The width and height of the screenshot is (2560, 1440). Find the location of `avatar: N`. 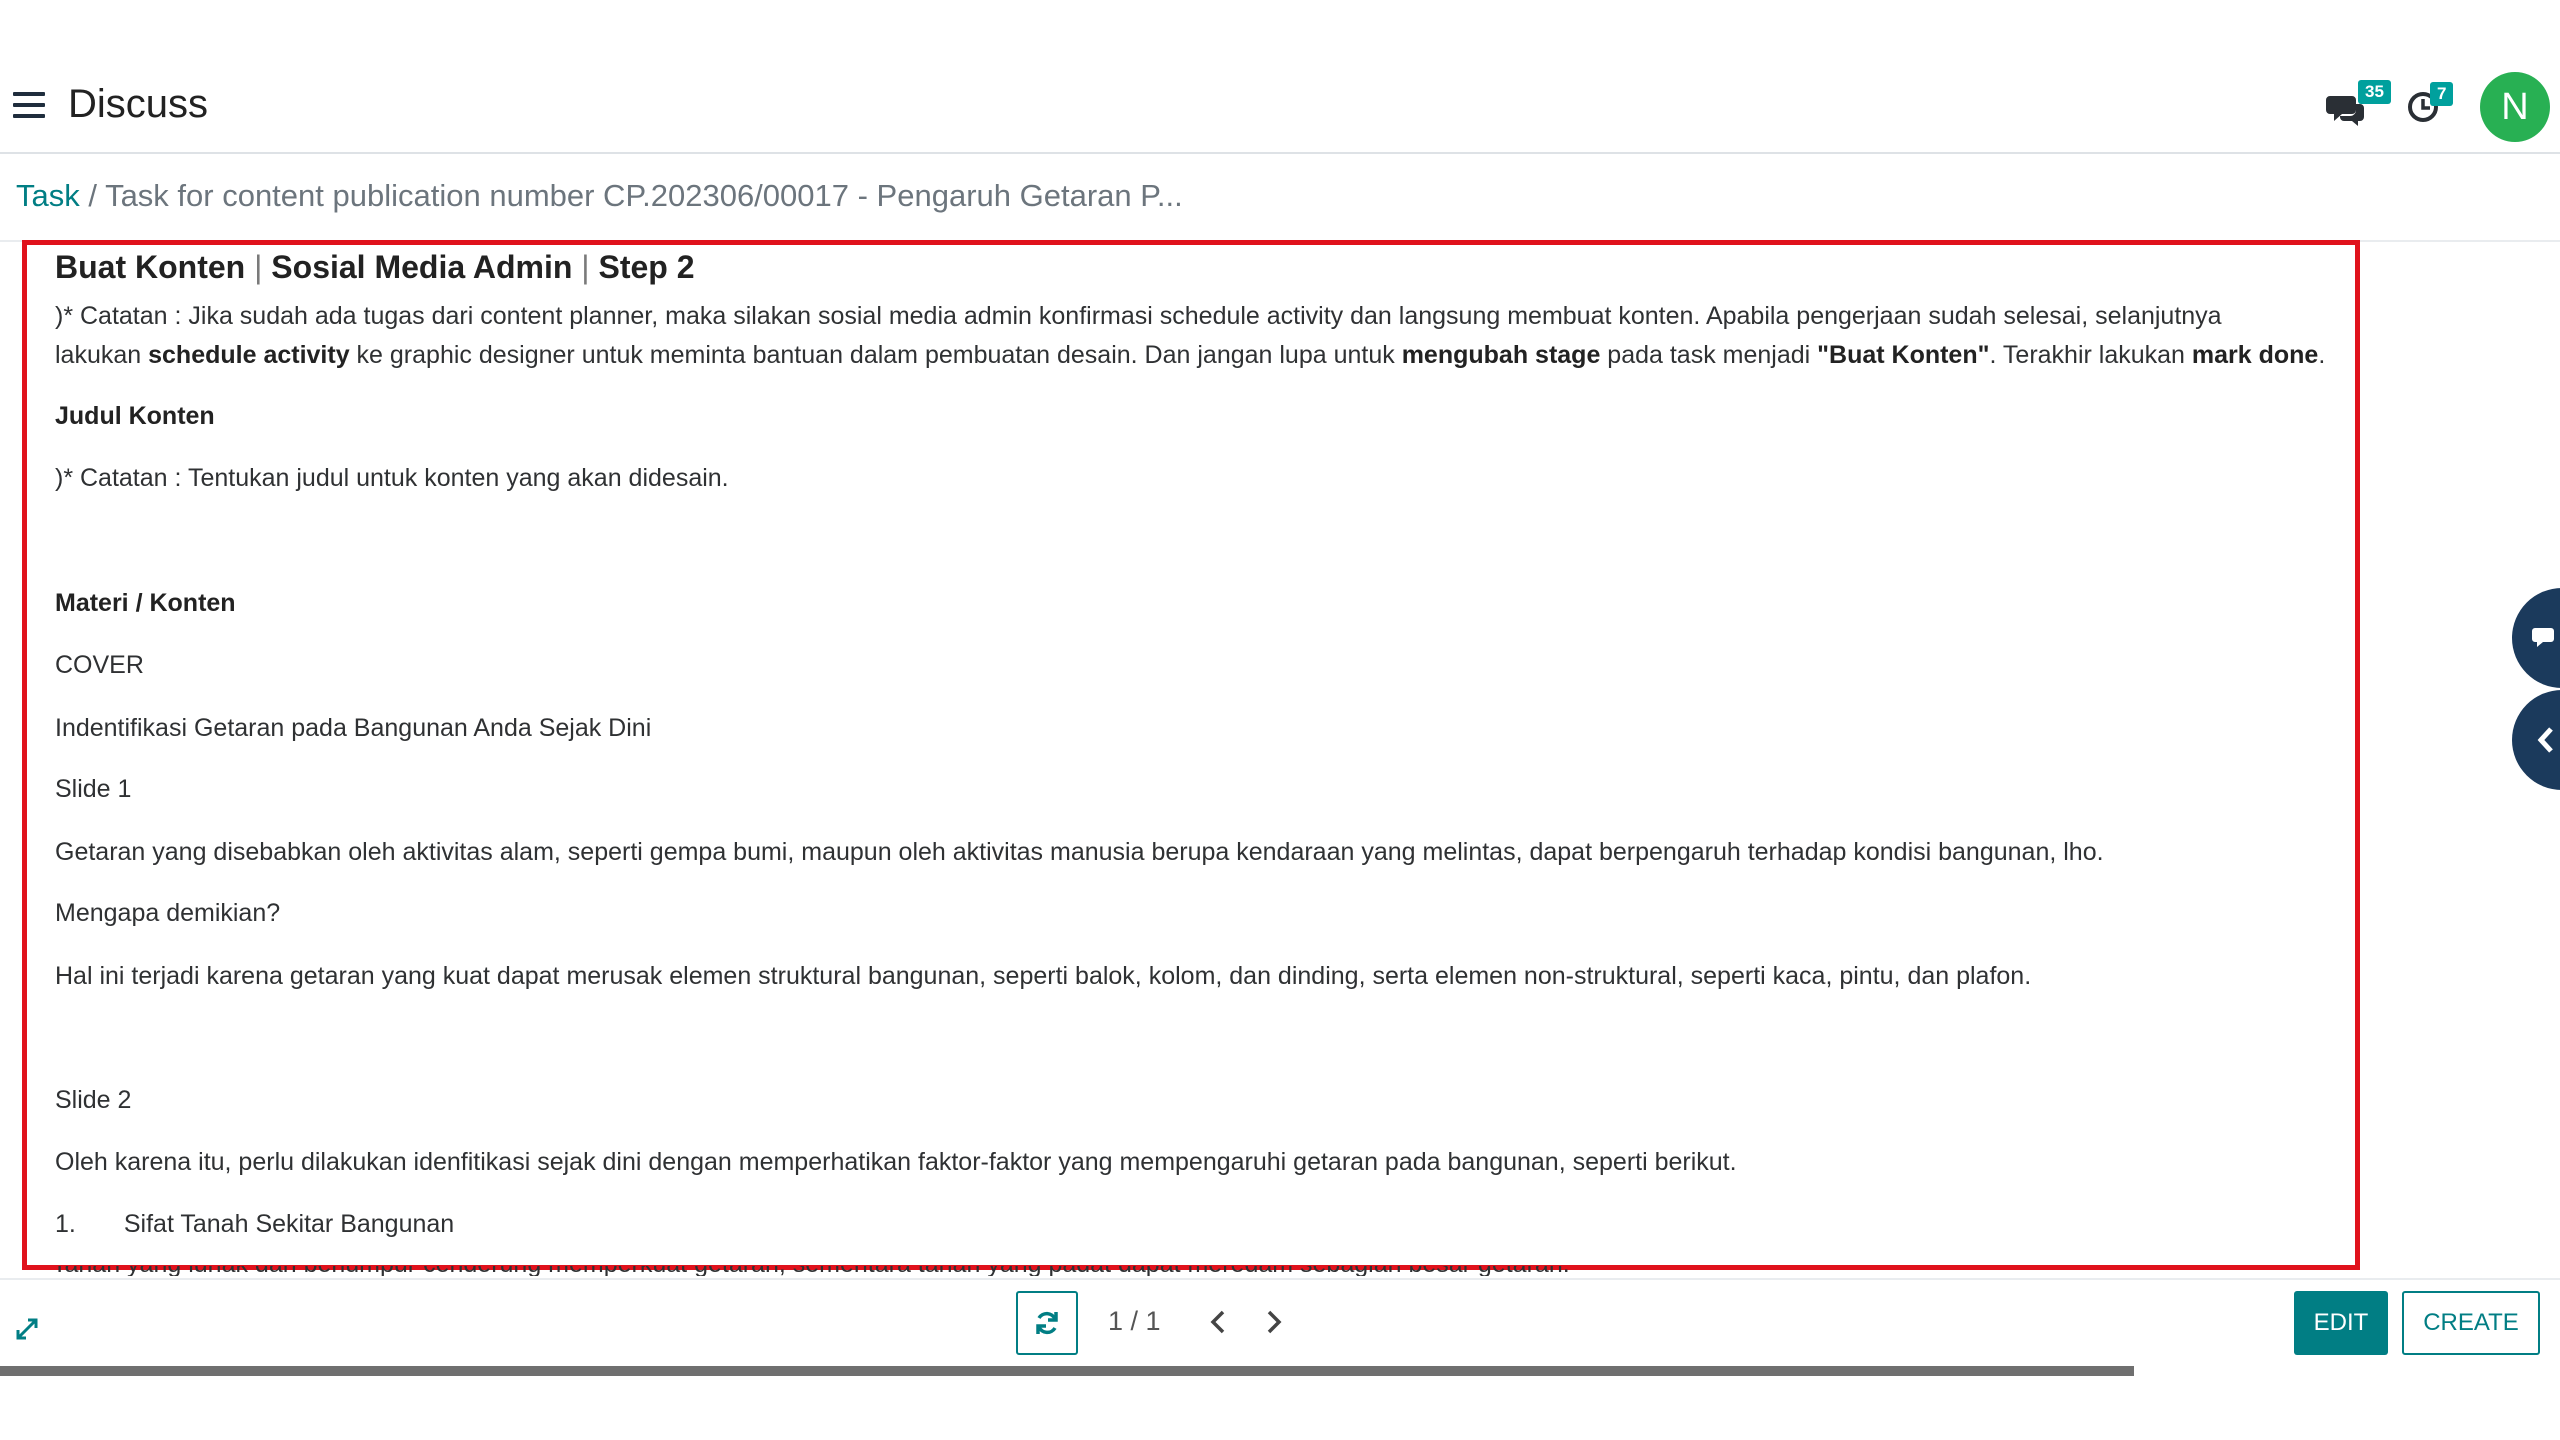

avatar: N is located at coordinates (2515, 107).